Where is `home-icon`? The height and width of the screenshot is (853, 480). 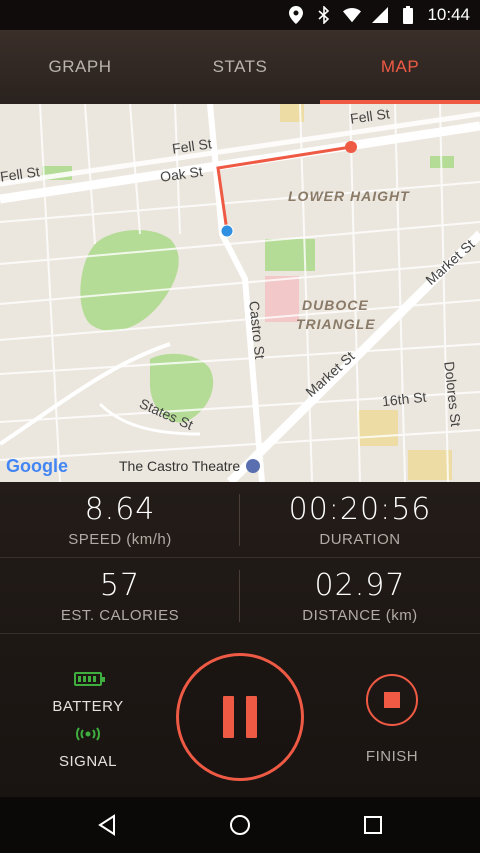
home-icon is located at coordinates (240, 825).